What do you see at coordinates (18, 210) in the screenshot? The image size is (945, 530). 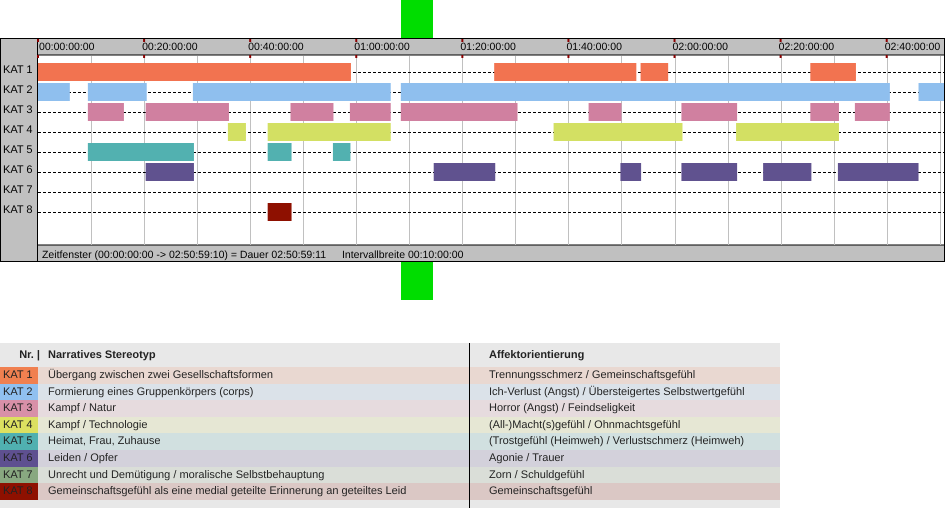 I see `category-label: KAT 8` at bounding box center [18, 210].